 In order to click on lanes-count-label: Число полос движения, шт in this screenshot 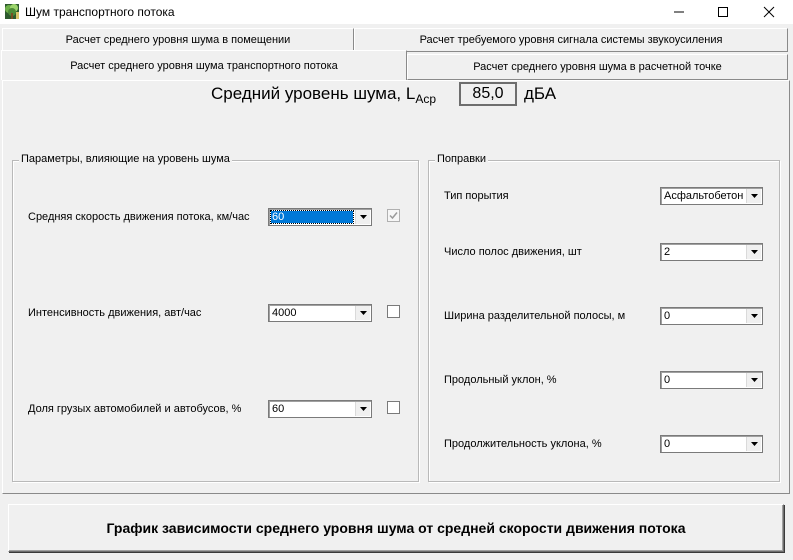, I will do `click(513, 252)`.